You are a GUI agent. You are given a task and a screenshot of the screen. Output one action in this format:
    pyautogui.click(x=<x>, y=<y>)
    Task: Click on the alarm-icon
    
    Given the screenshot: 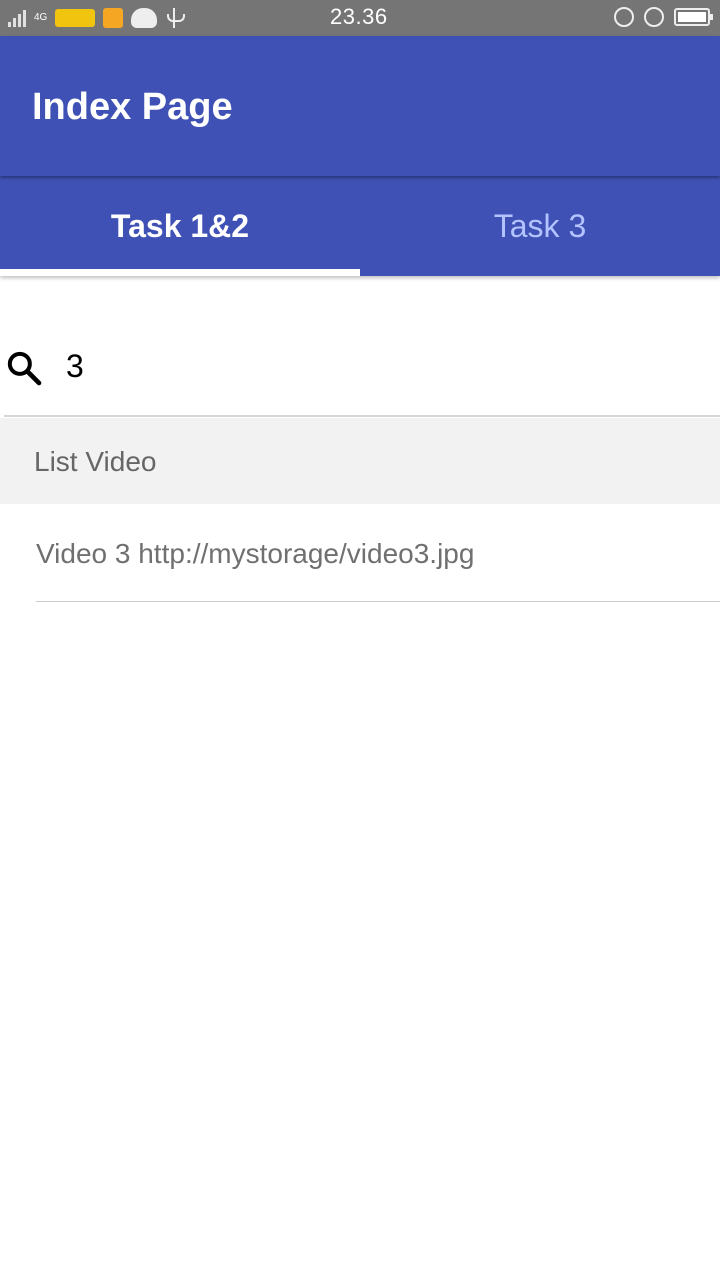 What is the action you would take?
    pyautogui.click(x=654, y=17)
    